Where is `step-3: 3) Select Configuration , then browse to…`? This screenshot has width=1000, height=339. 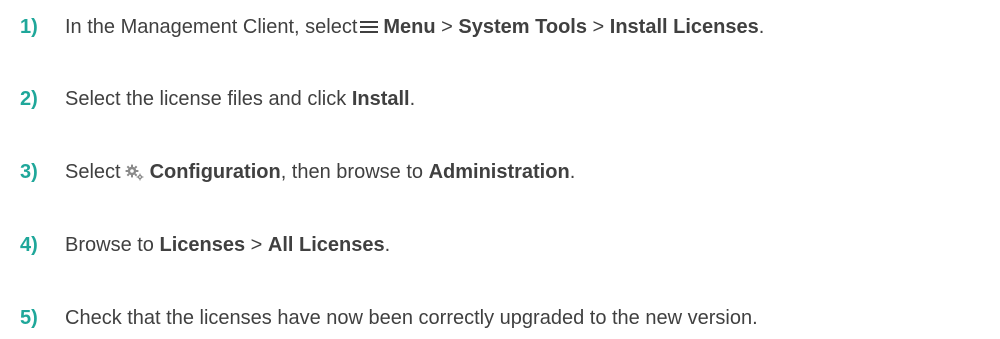 step-3: 3) Select Configuration , then browse to… is located at coordinates (500, 172).